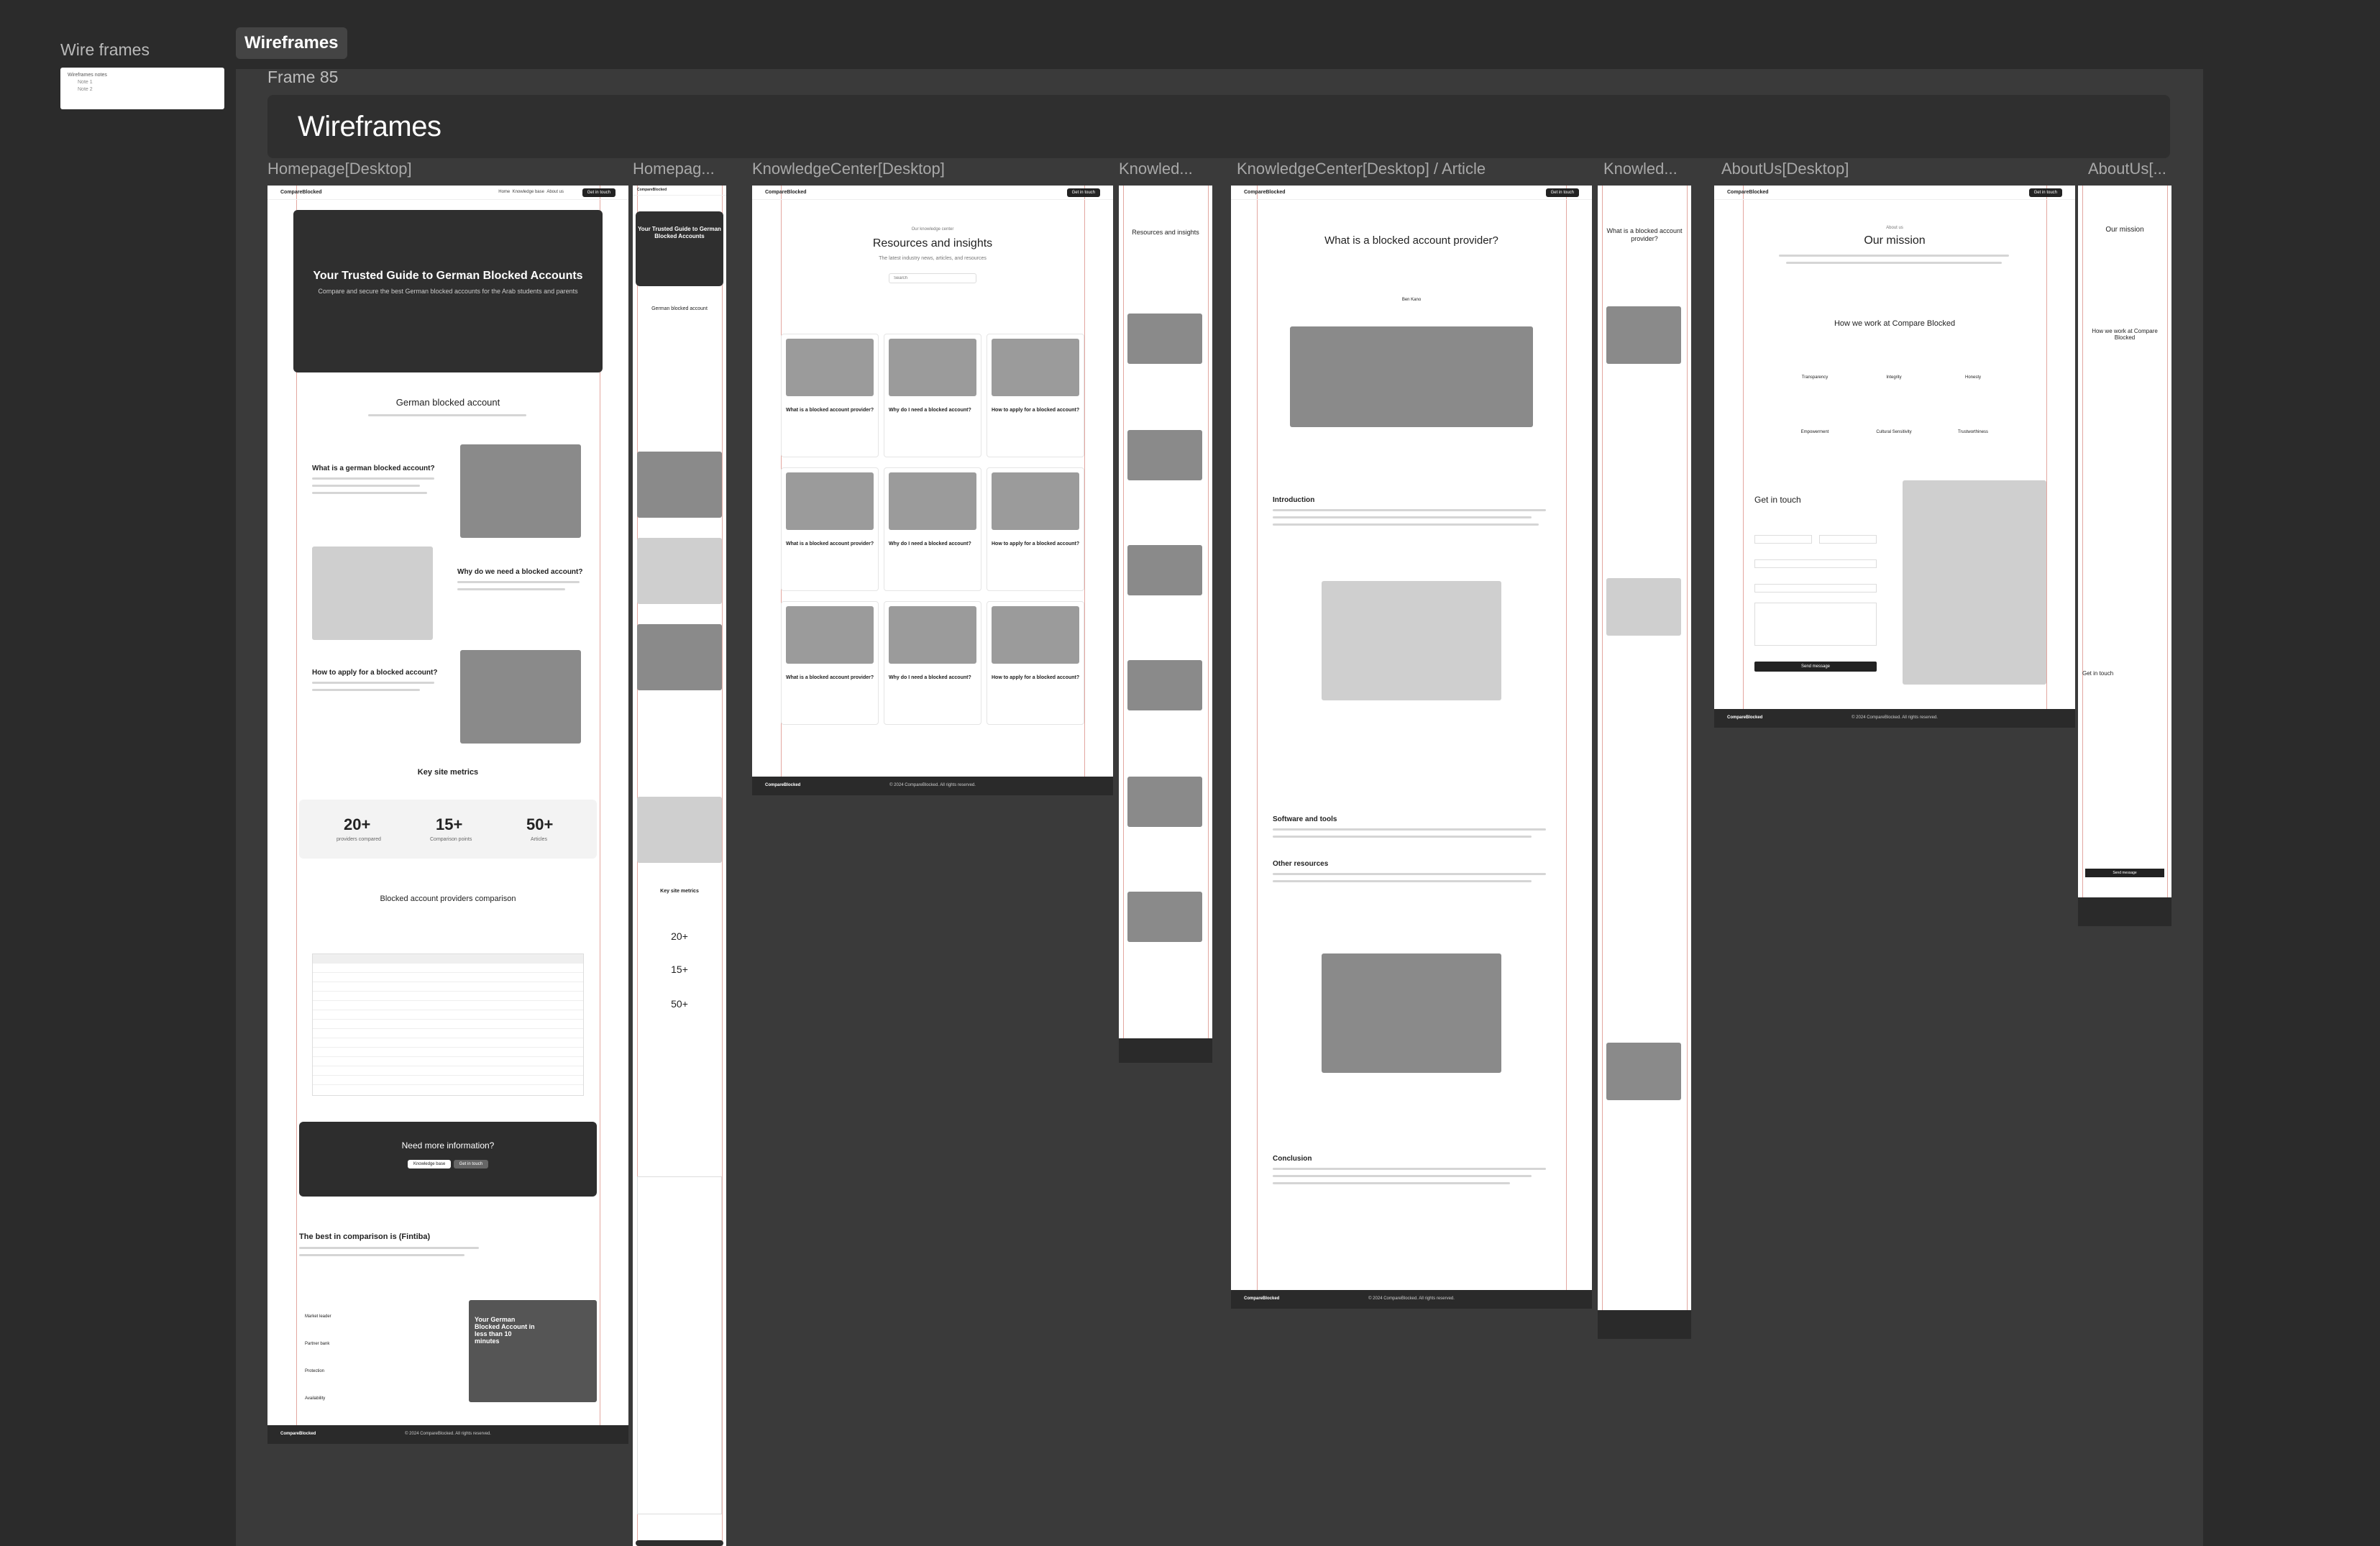  Describe the element at coordinates (302, 78) in the screenshot. I see `frame-name: Frame 85` at that location.